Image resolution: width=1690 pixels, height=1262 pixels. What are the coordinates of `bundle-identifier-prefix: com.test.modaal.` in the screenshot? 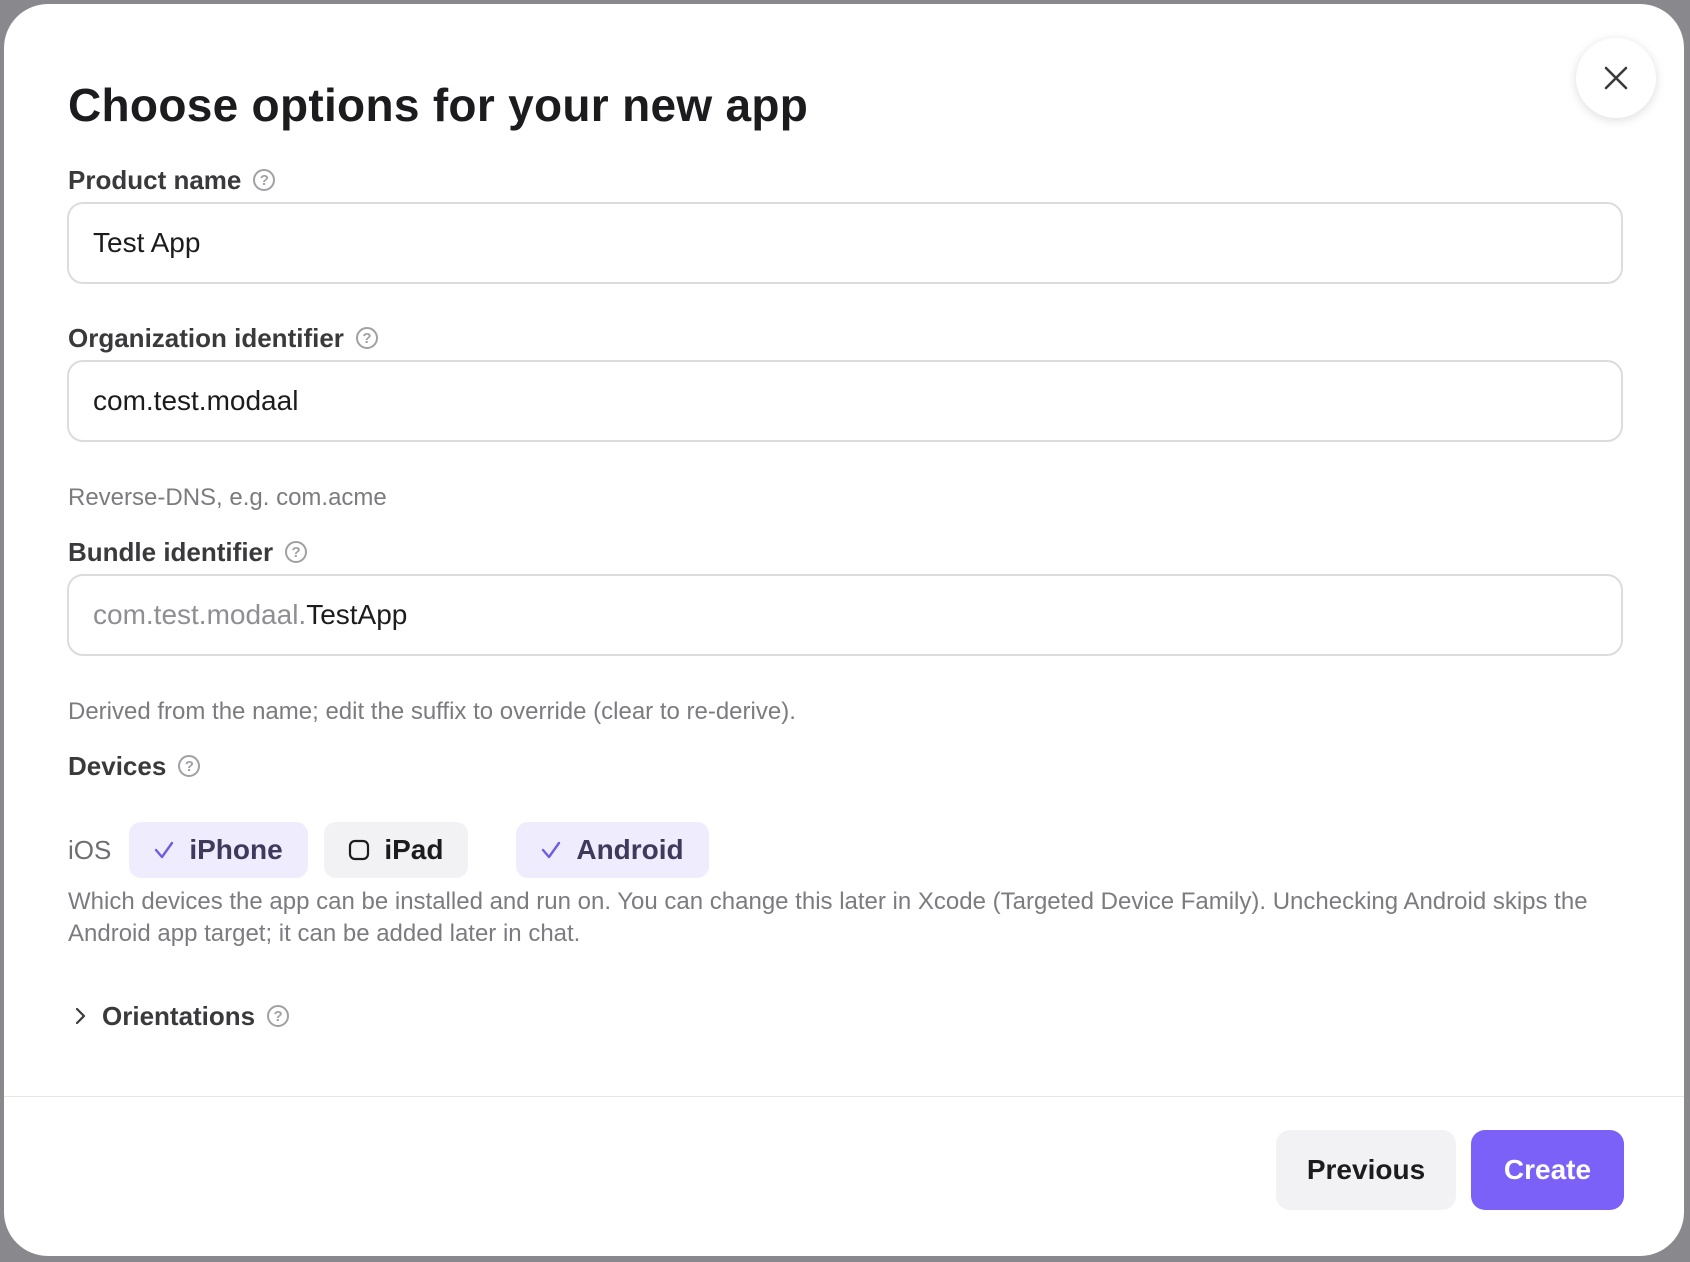 It's located at (200, 614).